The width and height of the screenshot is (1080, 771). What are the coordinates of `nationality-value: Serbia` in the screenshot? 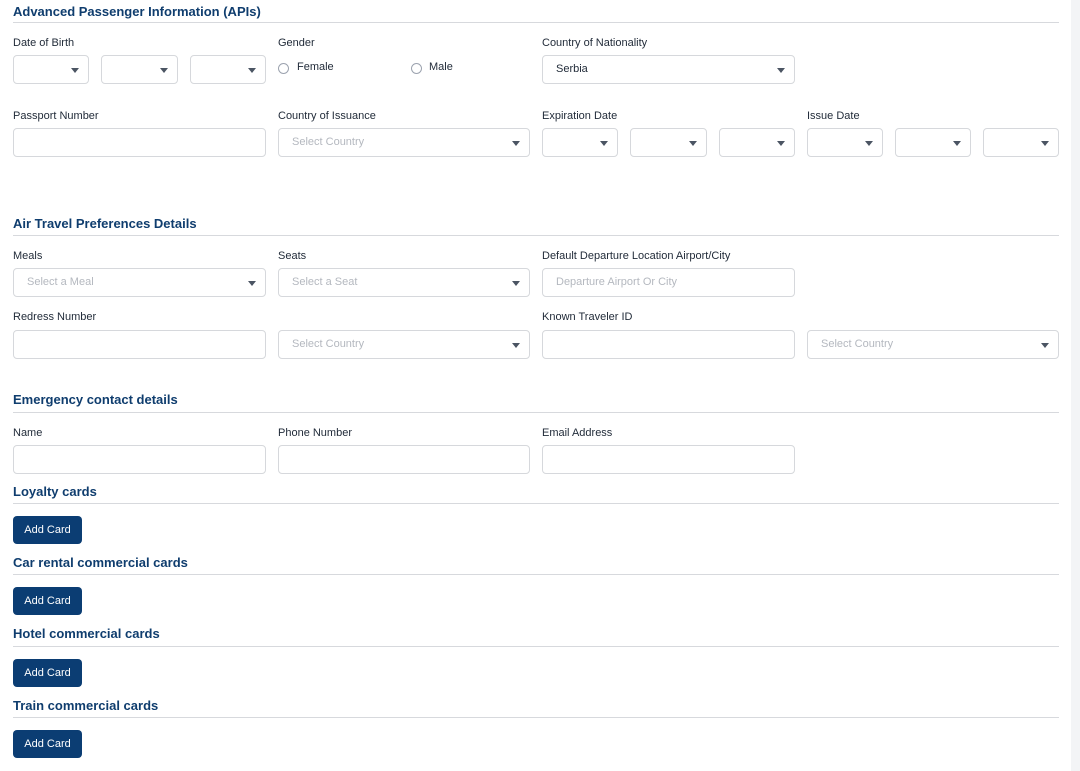 It's located at (572, 69).